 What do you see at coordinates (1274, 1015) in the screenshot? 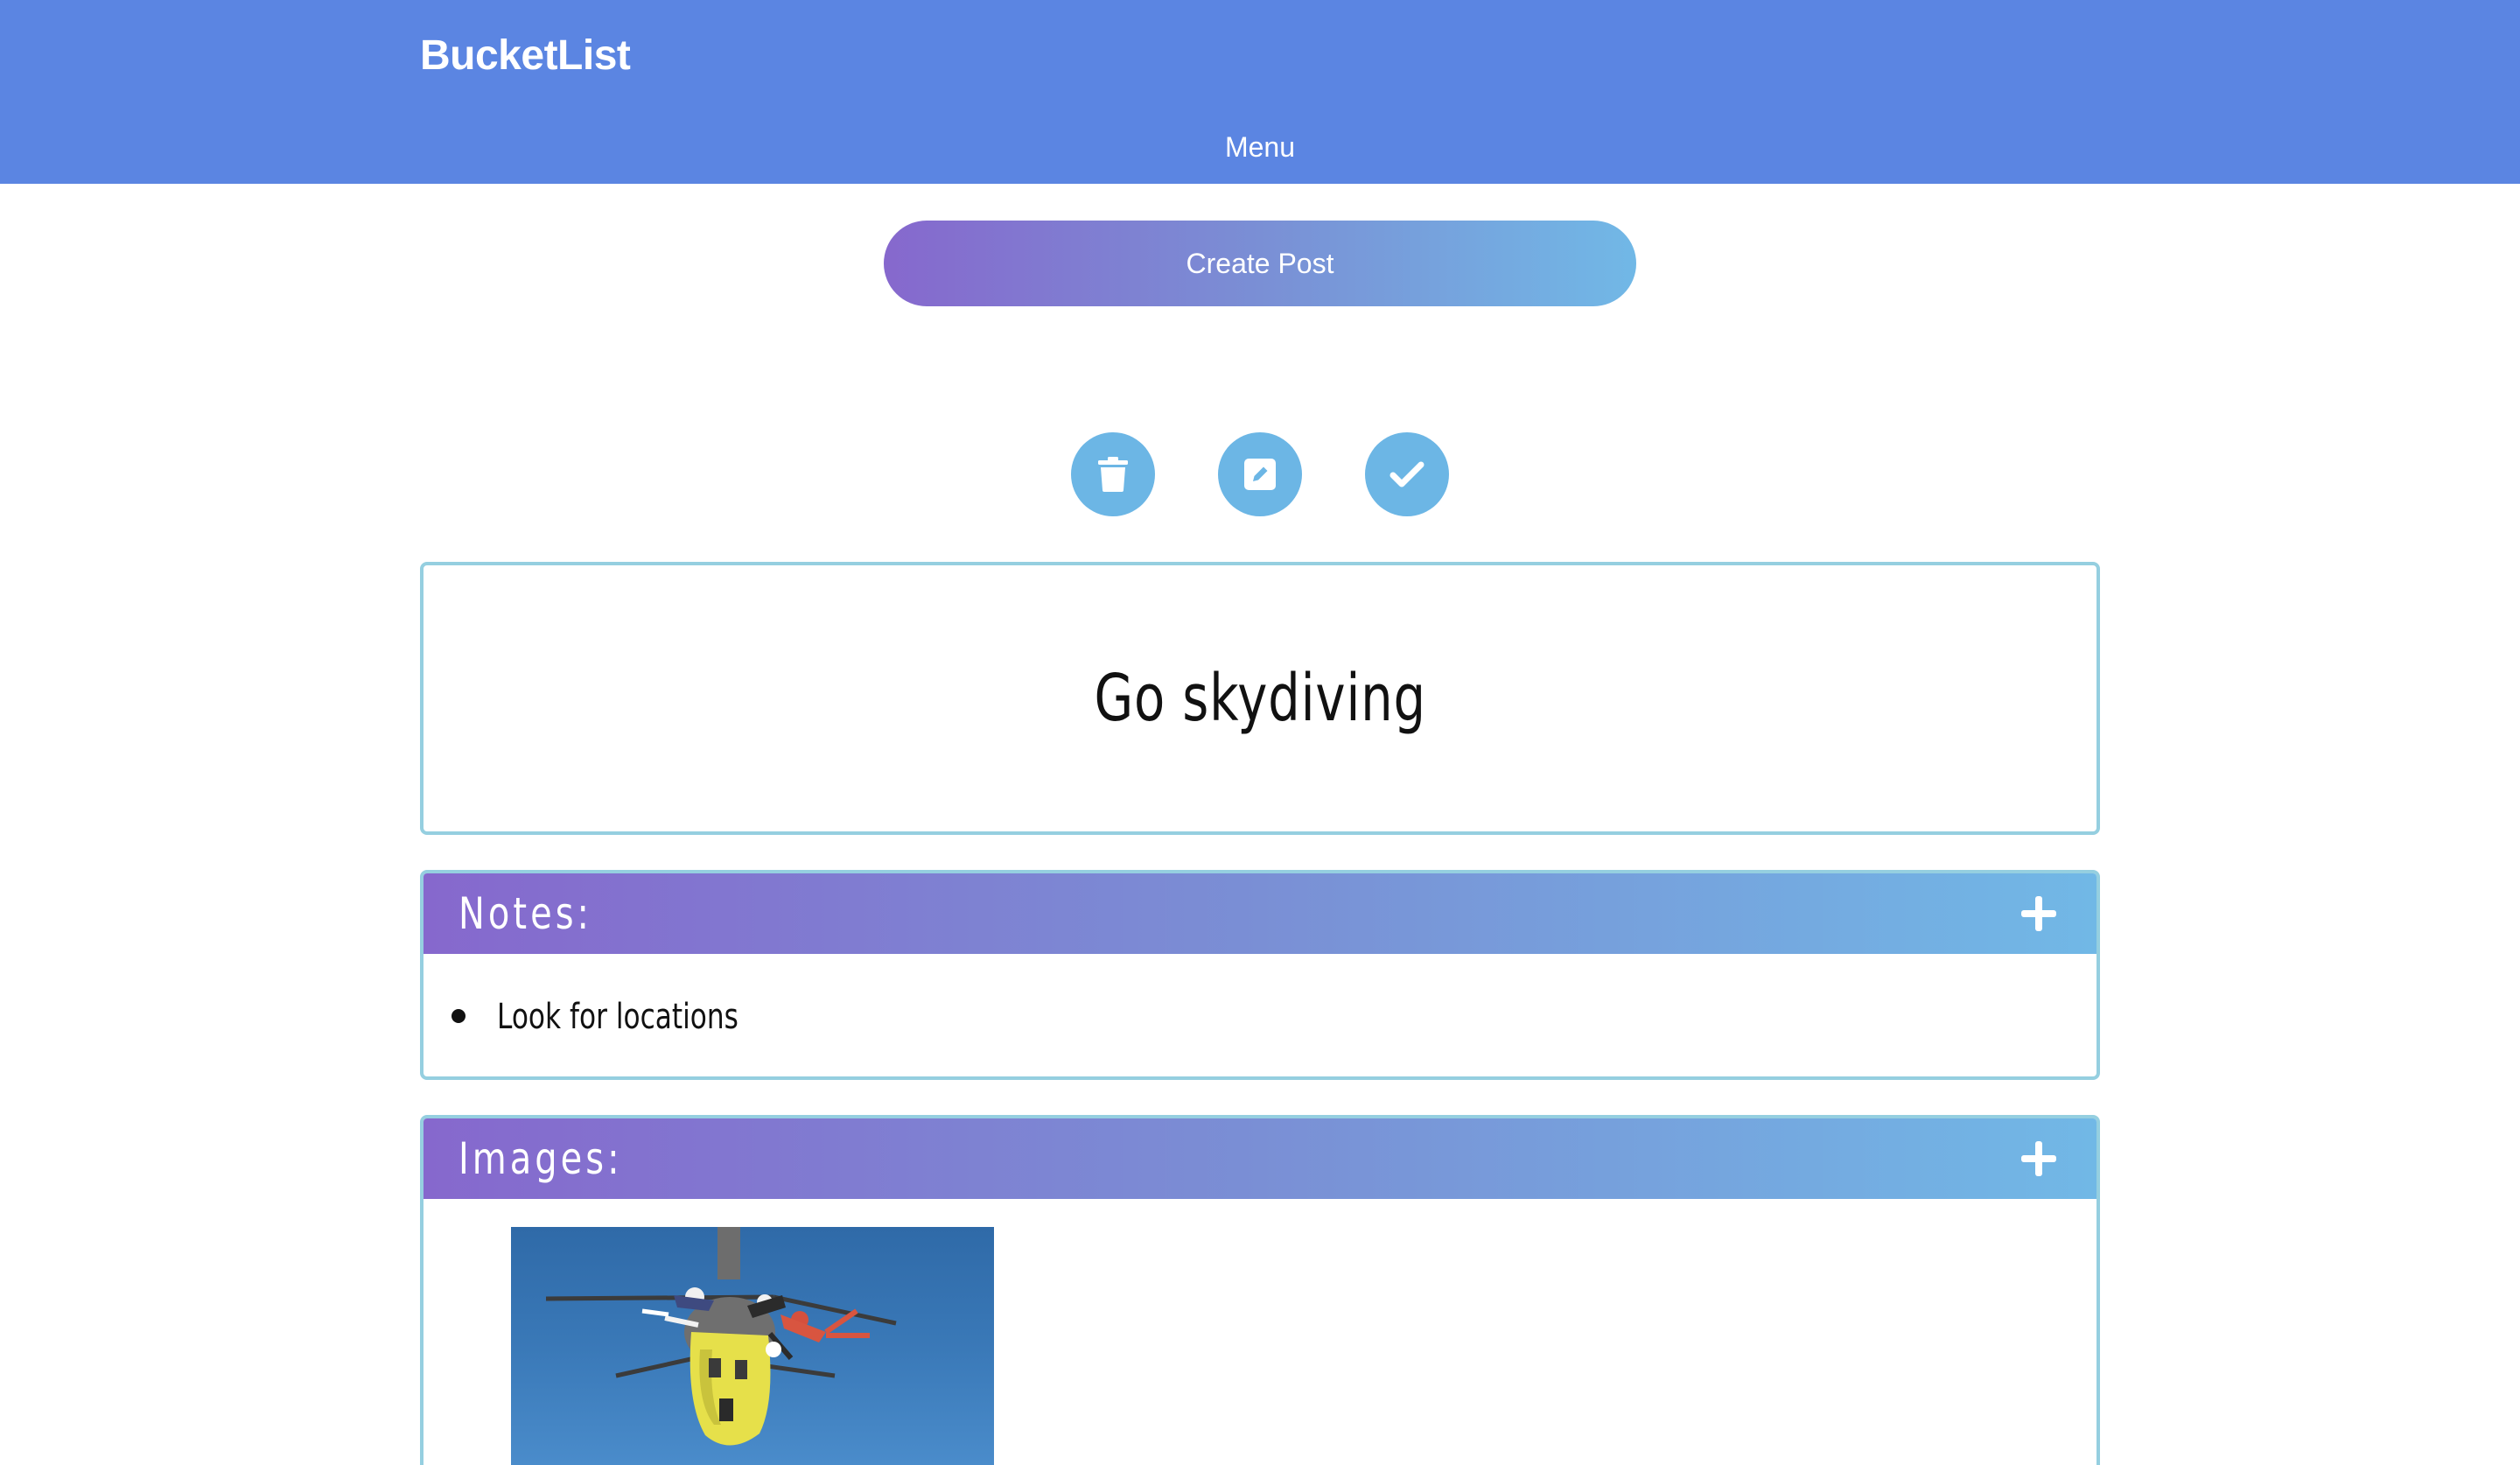
I see `note-item: Look for locations` at bounding box center [1274, 1015].